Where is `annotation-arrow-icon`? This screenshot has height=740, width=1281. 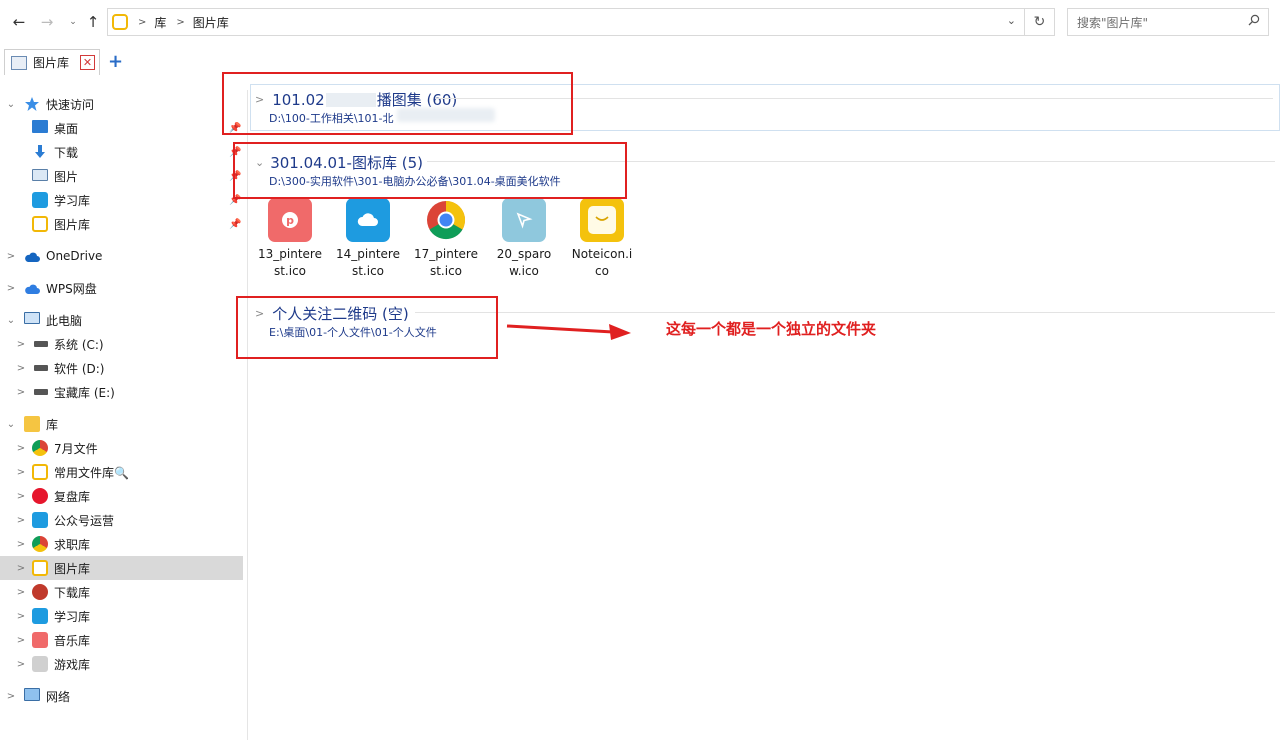 annotation-arrow-icon is located at coordinates (568, 332).